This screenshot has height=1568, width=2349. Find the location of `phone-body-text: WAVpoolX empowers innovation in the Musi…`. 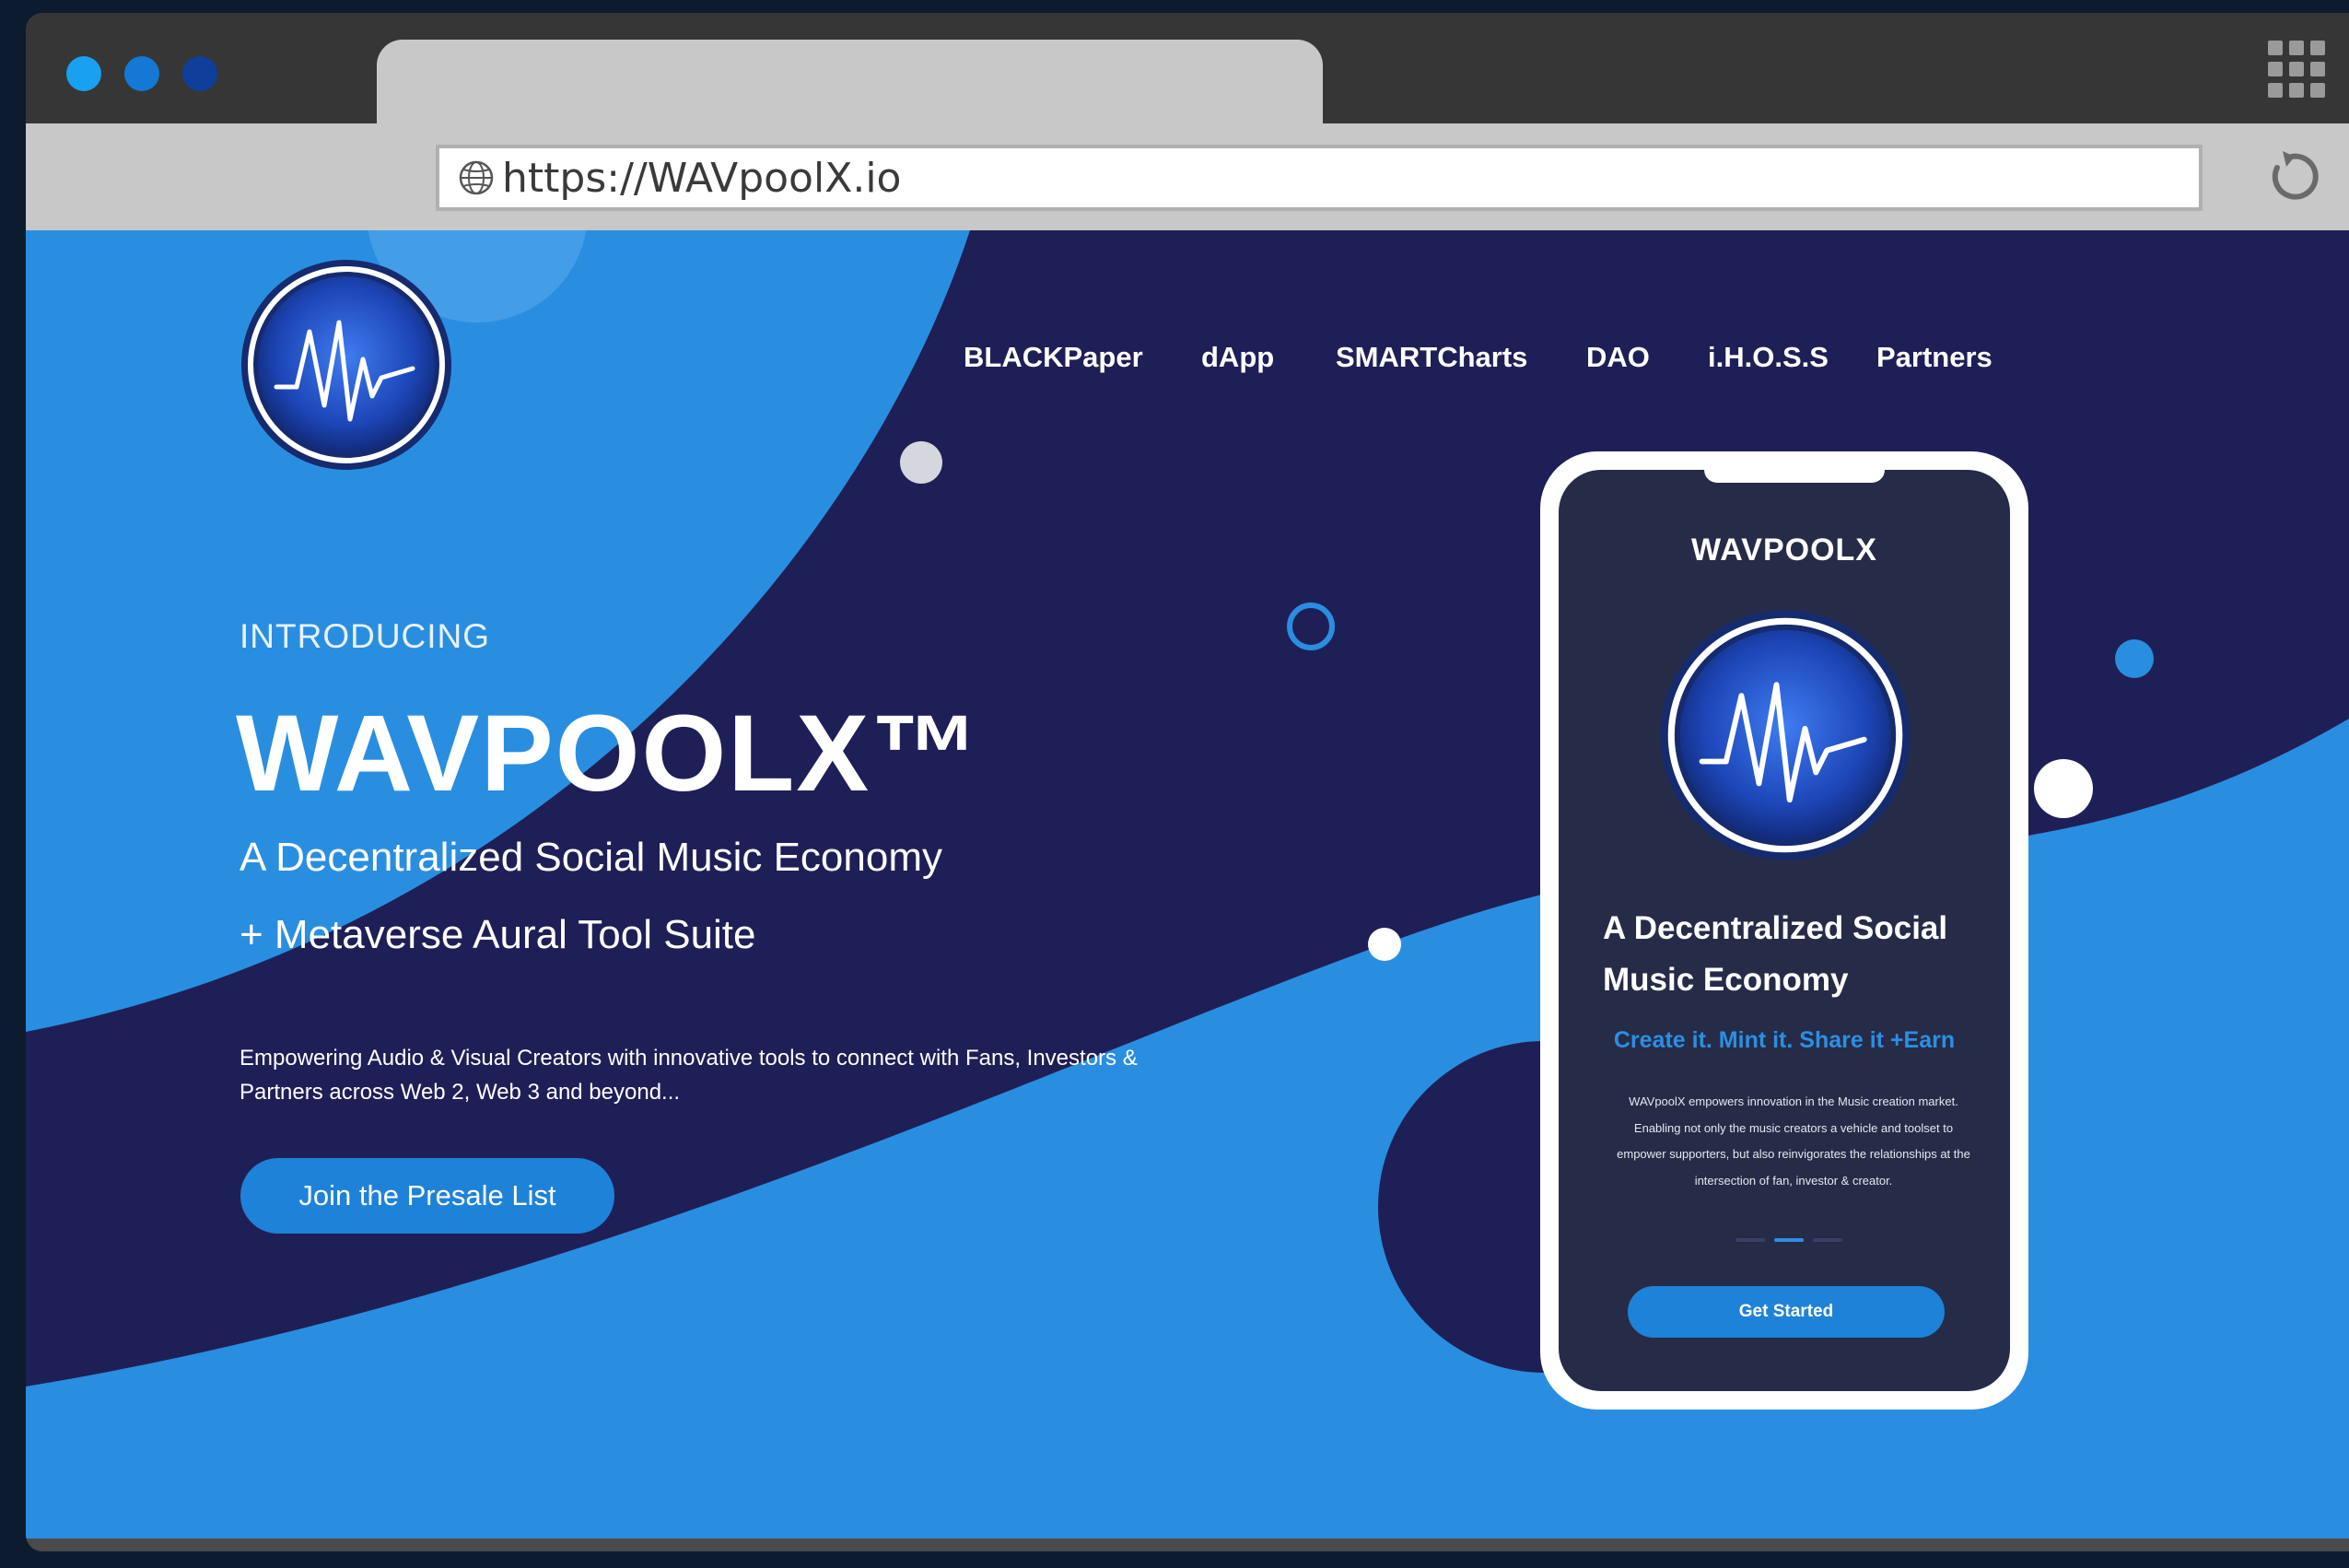

phone-body-text: WAVpoolX empowers innovation in the Musi… is located at coordinates (1793, 1141).